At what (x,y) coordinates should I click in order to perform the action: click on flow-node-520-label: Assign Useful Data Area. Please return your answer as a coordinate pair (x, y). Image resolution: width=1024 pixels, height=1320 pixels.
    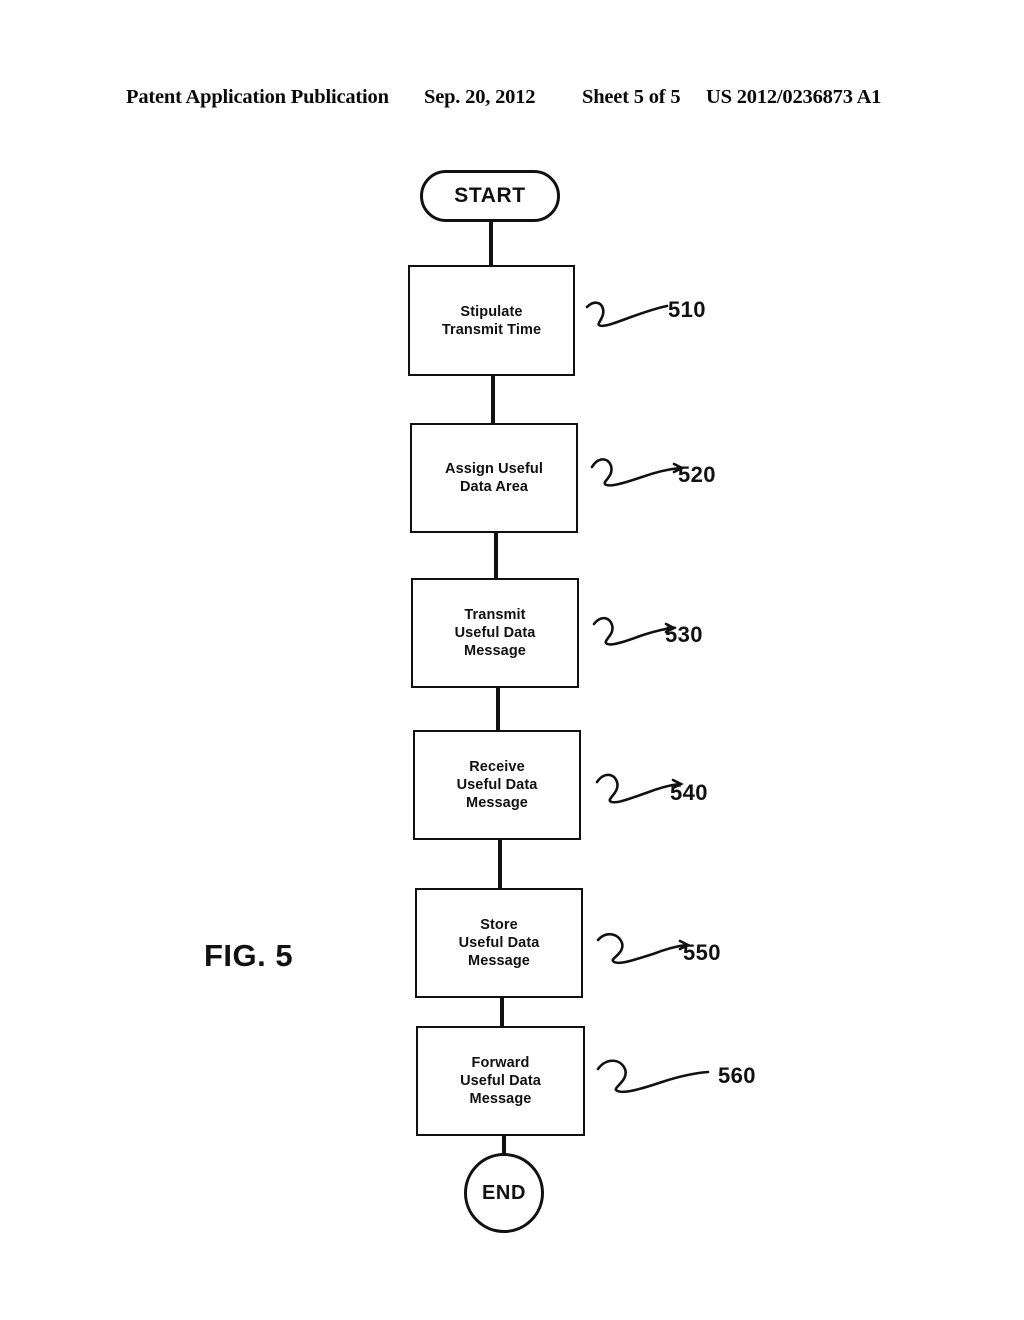
    Looking at the image, I should click on (494, 478).